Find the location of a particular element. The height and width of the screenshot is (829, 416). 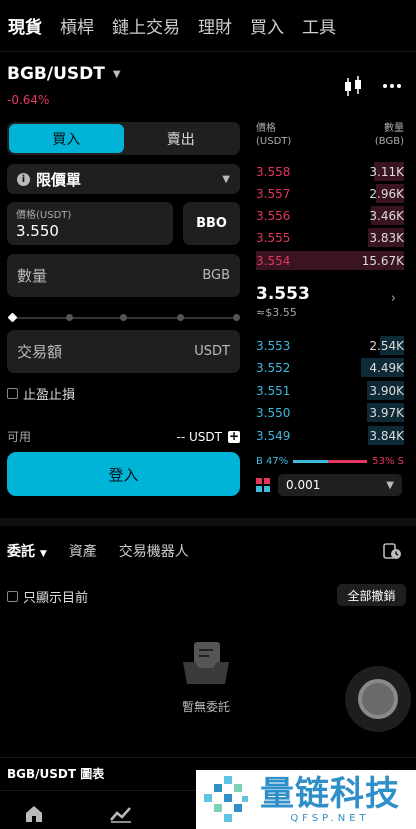

sell-tab: 賣出 is located at coordinates (181, 138).